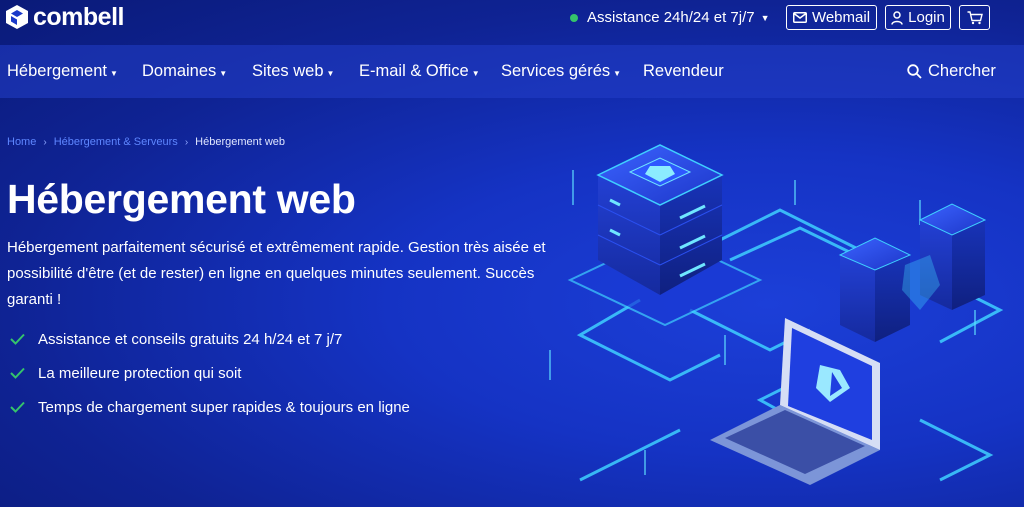 The height and width of the screenshot is (507, 1024). What do you see at coordinates (926, 17) in the screenshot?
I see `login-label: Login` at bounding box center [926, 17].